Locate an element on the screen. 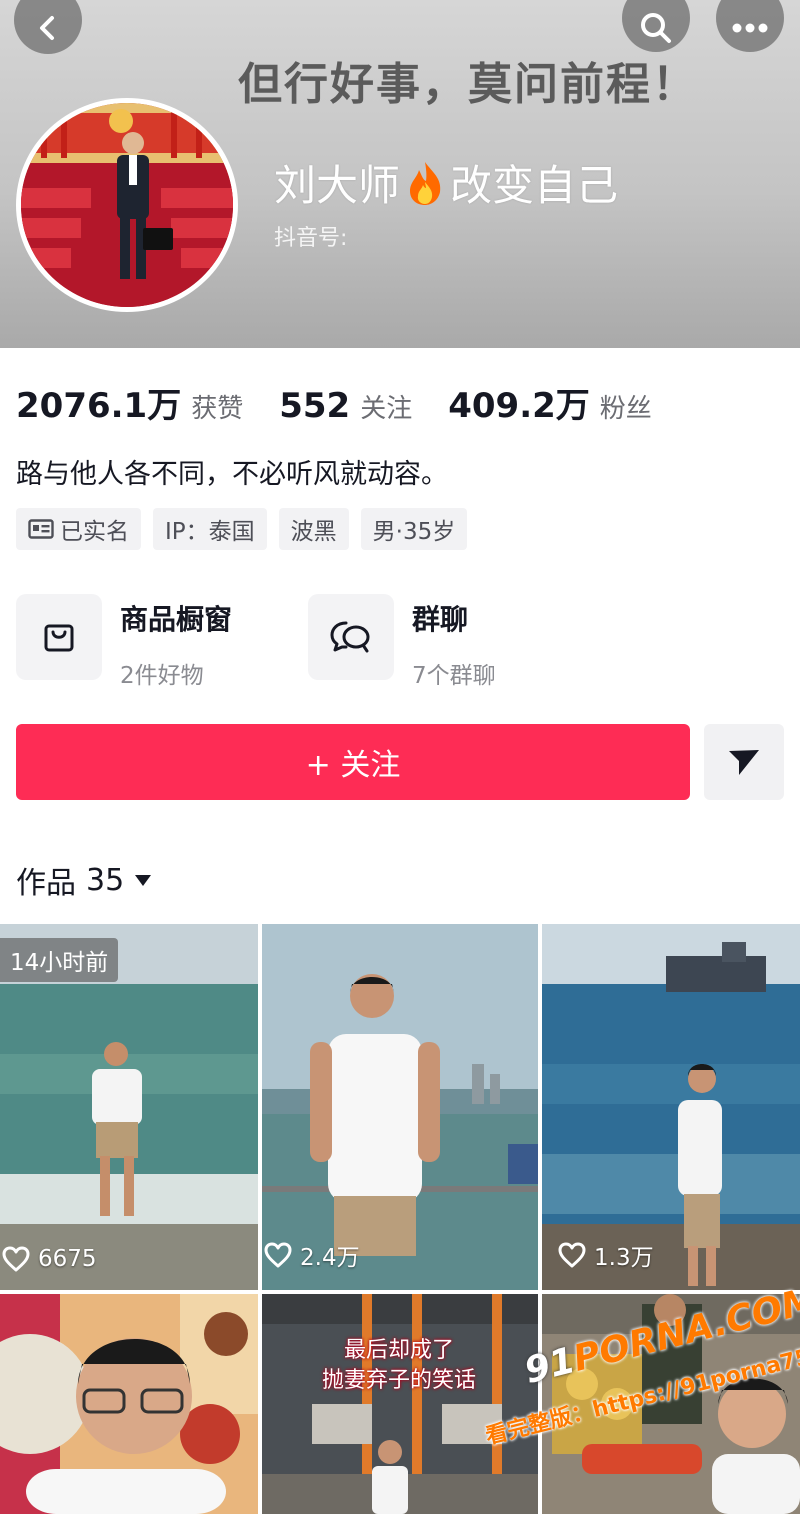 The width and height of the screenshot is (800, 1514). search-icon is located at coordinates (656, 28).